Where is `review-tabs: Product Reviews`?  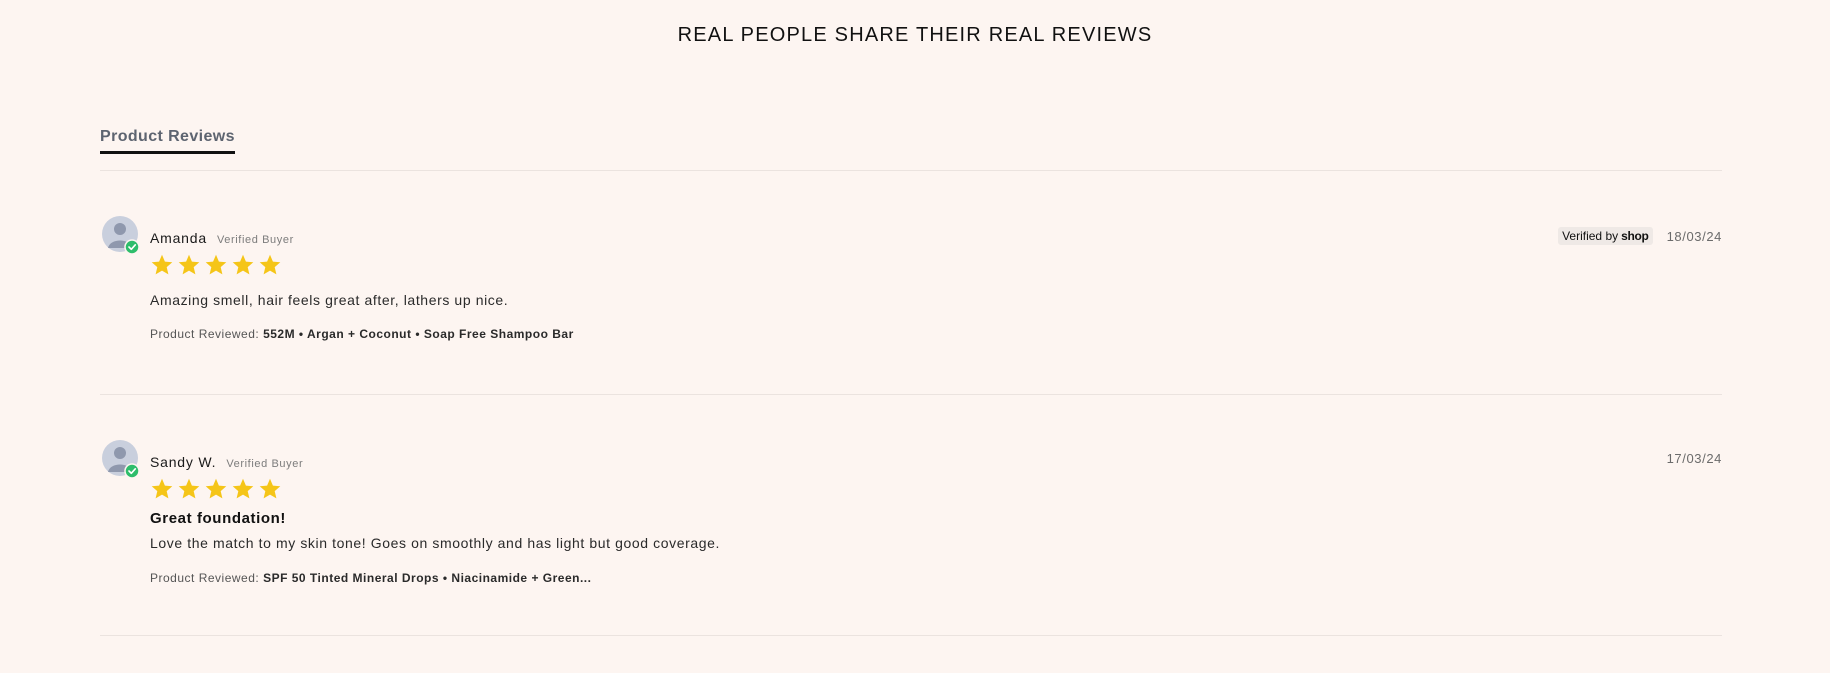 review-tabs: Product Reviews is located at coordinates (911, 149).